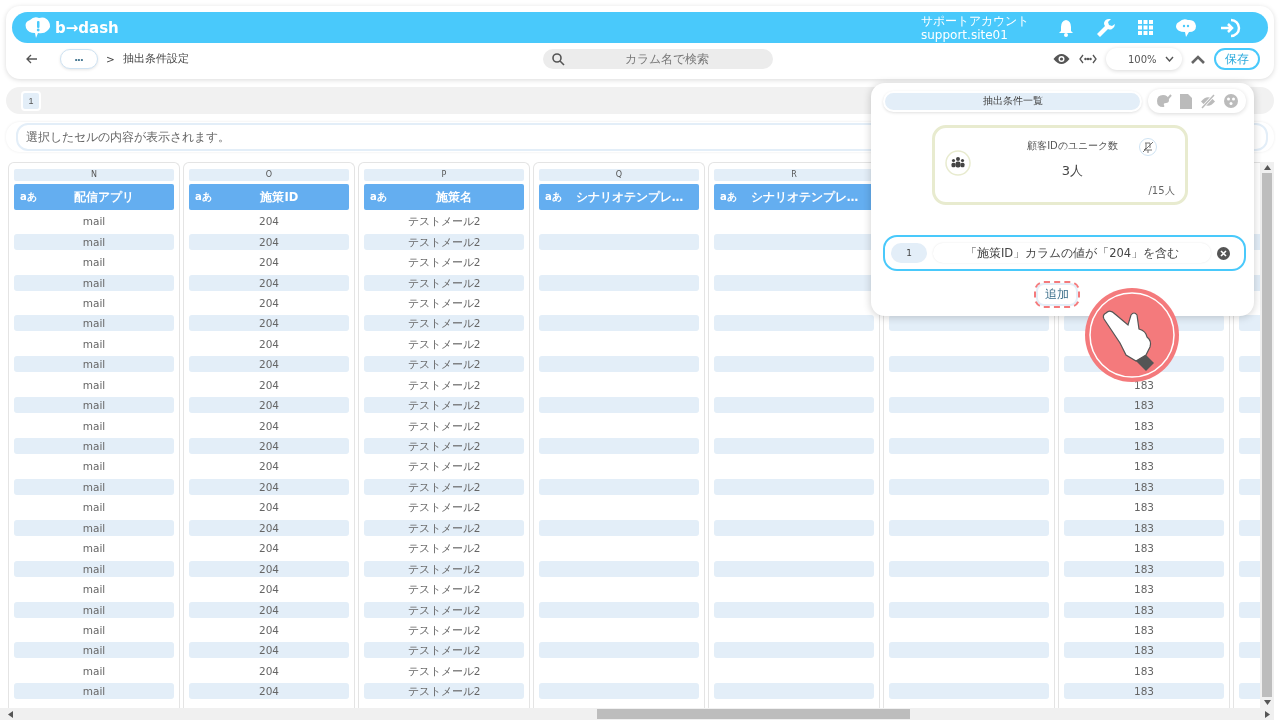 The width and height of the screenshot is (1280, 720). Describe the element at coordinates (975, 20) in the screenshot. I see `account-name: サポートアカウント` at that location.